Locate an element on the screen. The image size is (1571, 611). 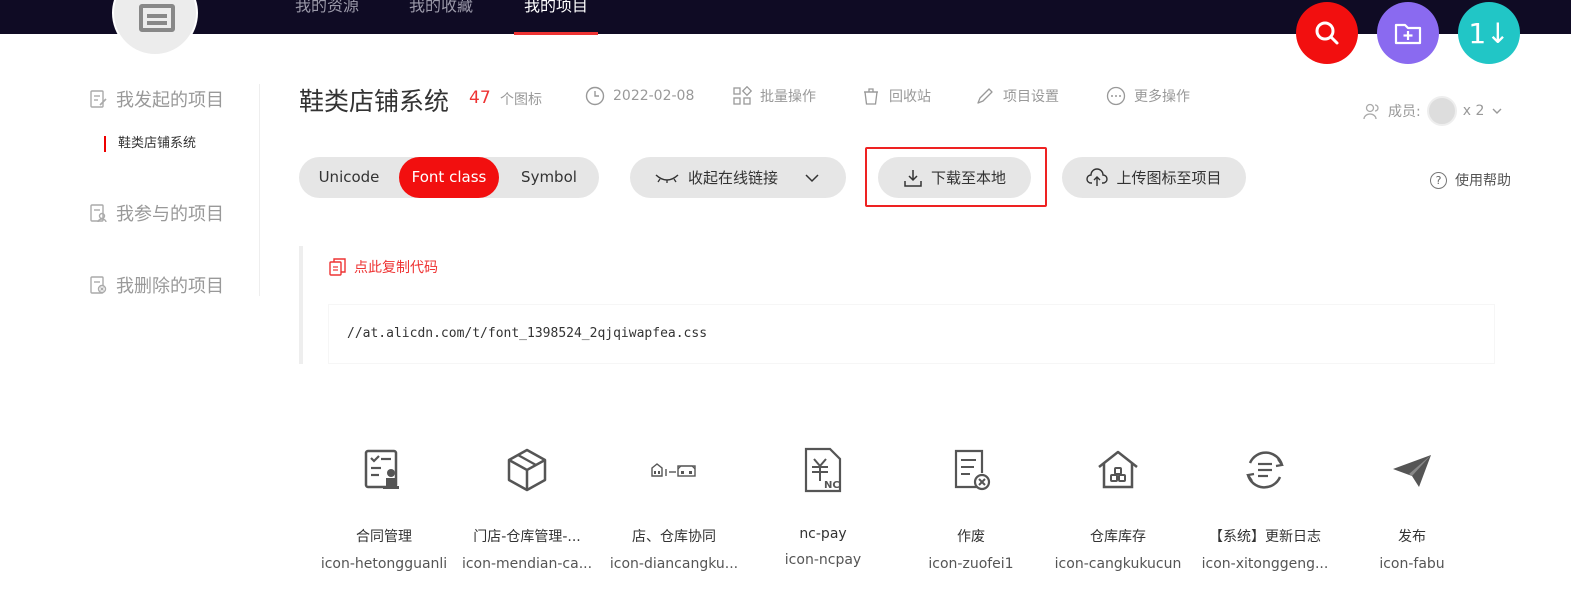
avatar-glyph-icon is located at coordinates (157, 18).